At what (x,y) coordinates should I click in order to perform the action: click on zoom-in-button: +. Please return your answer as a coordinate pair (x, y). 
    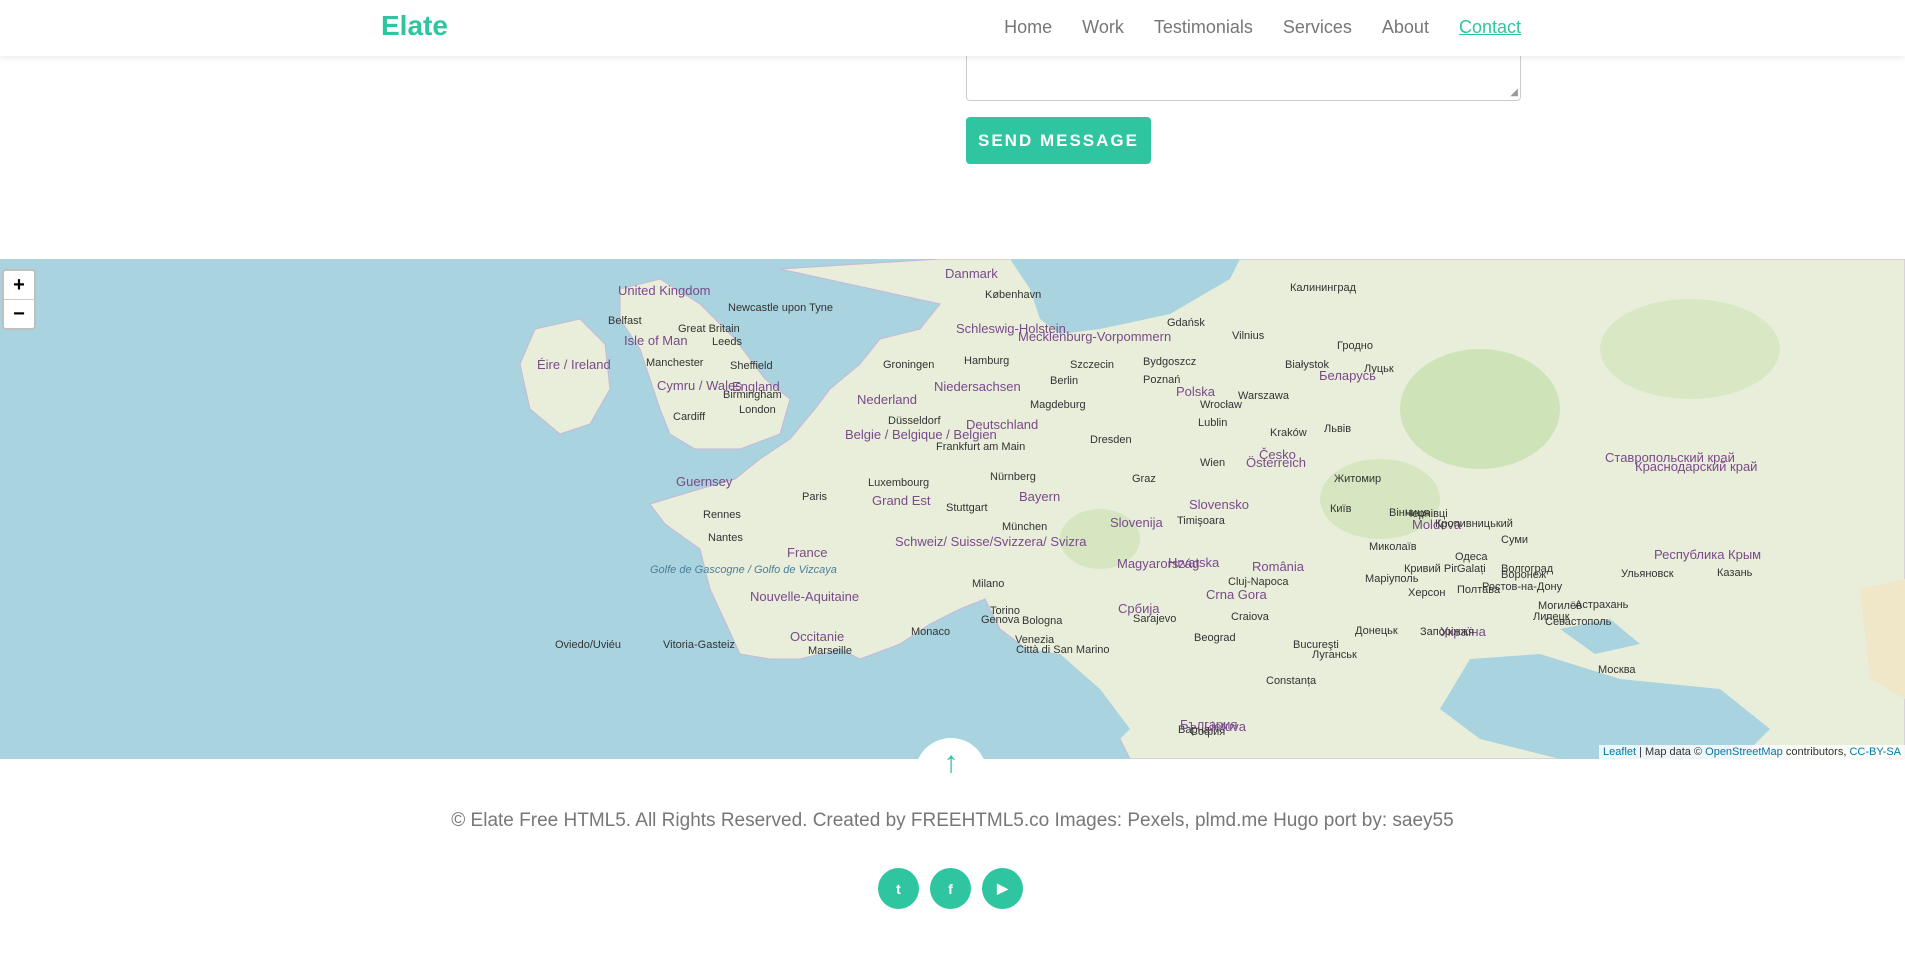
    Looking at the image, I should click on (19, 285).